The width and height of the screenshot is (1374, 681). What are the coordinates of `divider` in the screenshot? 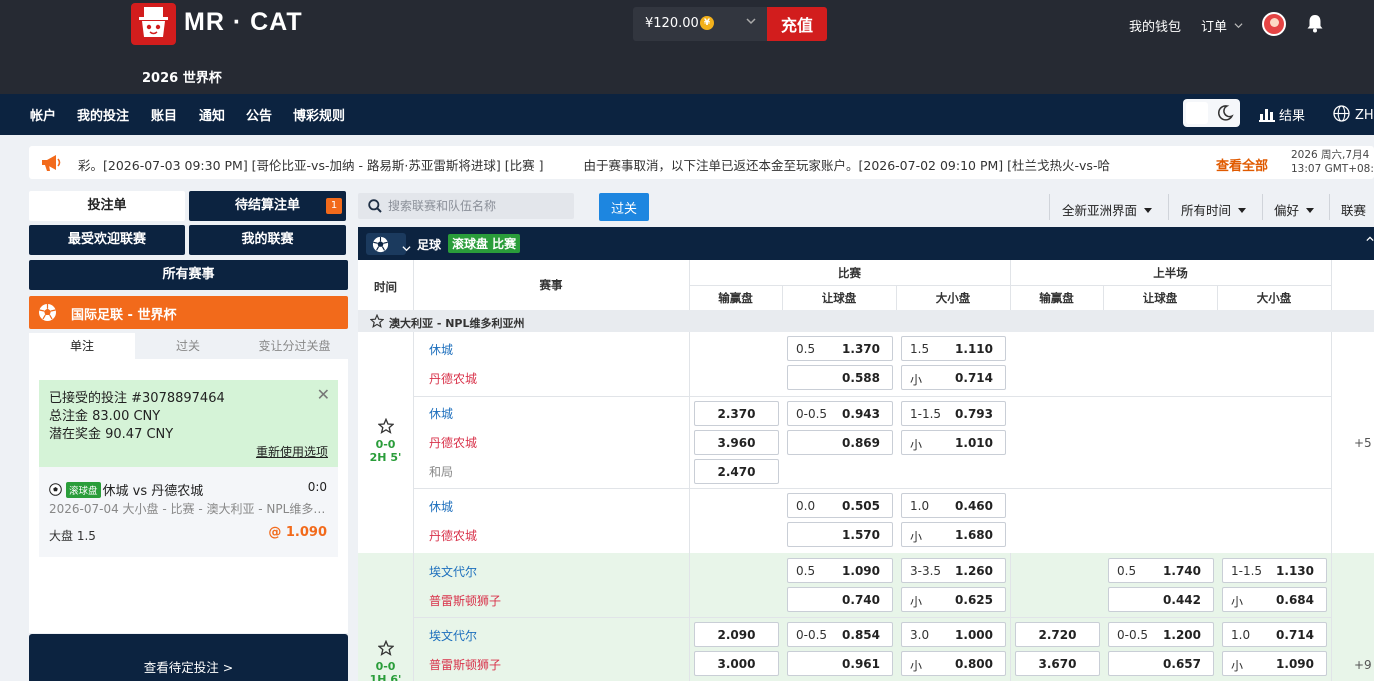 It's located at (1168, 207).